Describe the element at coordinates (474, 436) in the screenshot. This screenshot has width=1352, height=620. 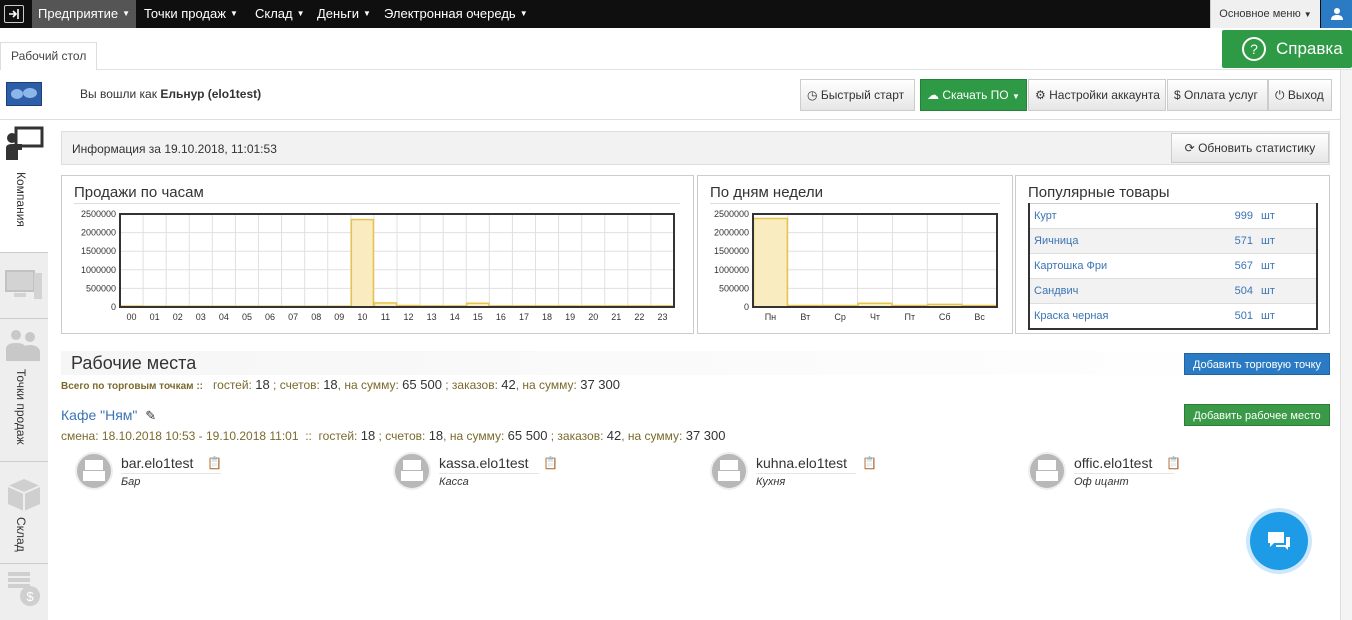
I see `sum-label: , на сумму:` at that location.